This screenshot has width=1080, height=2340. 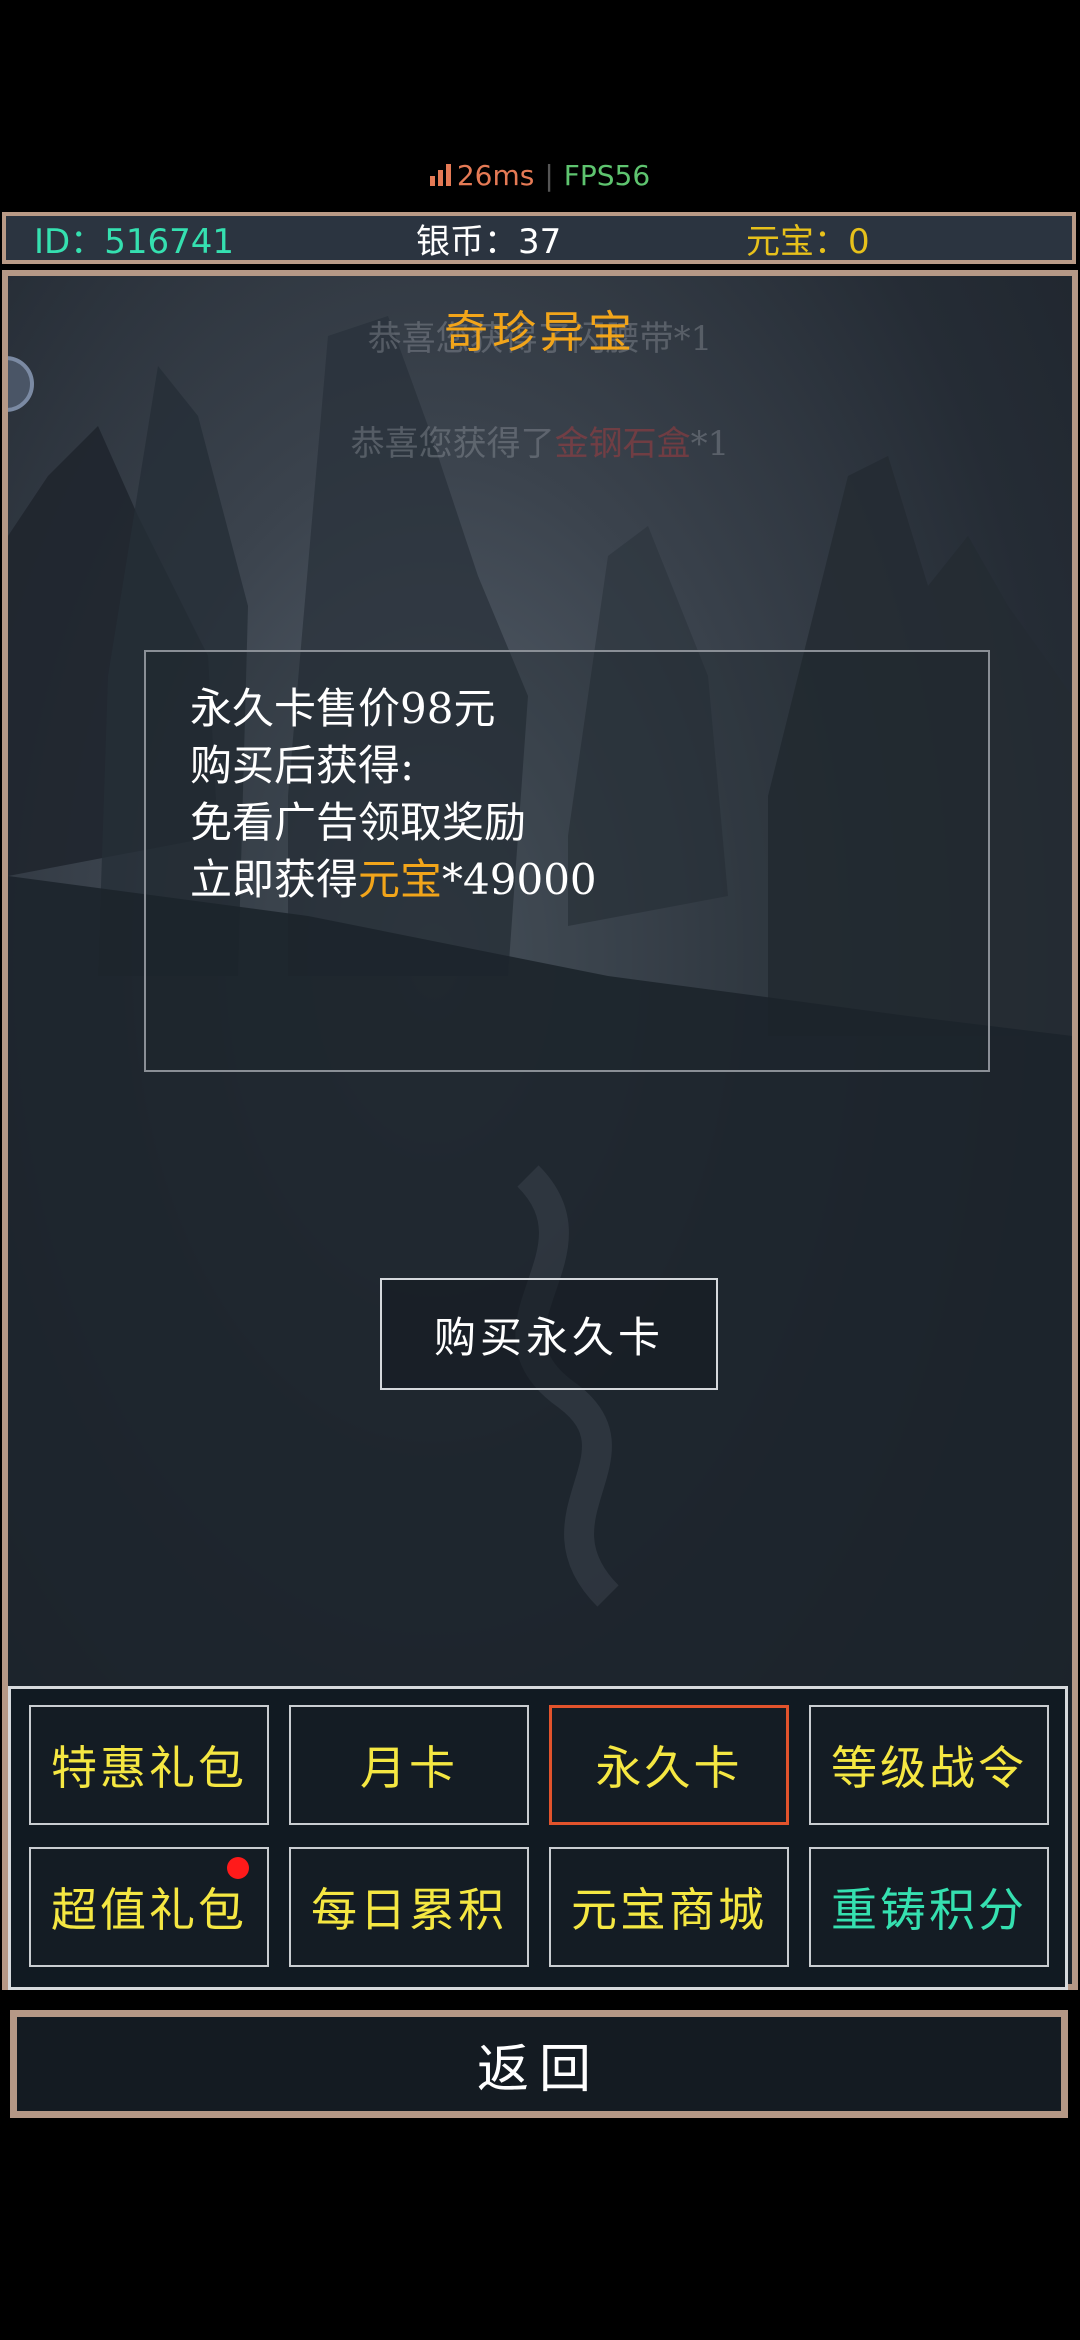 I want to click on benefit-heading: 购买后获得:, so click(x=302, y=765).